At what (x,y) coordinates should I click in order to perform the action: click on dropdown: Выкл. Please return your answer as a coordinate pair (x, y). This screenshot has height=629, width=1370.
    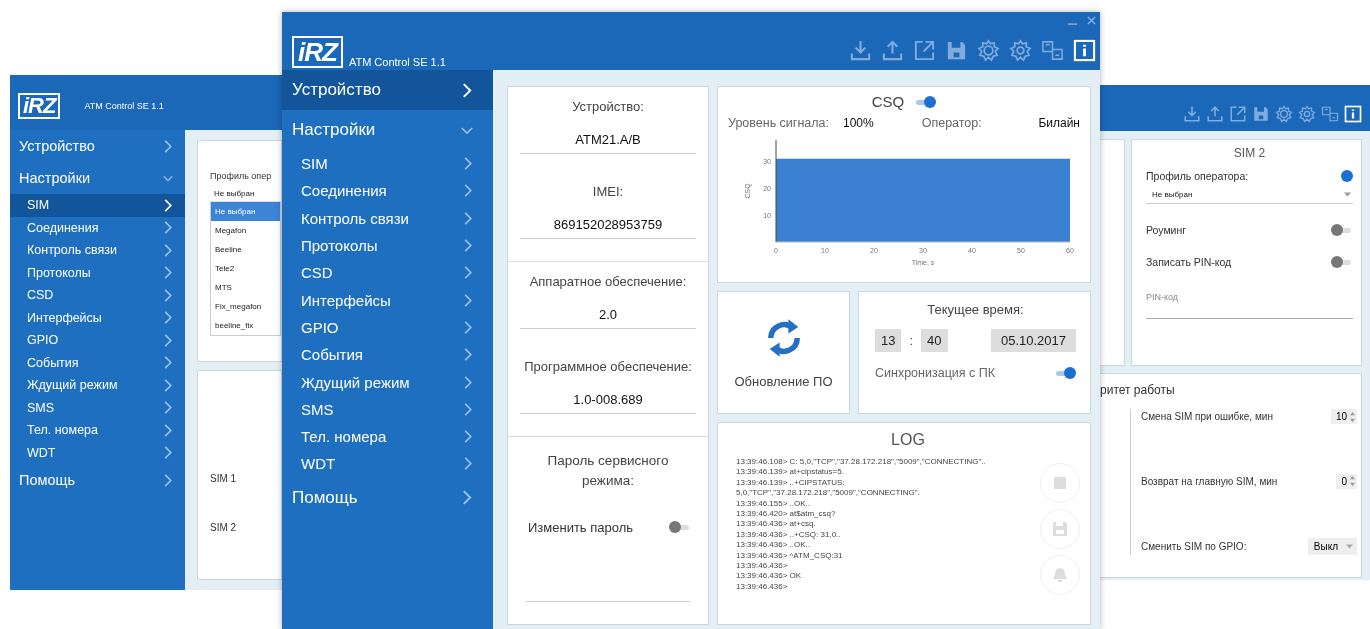
    Looking at the image, I should click on (1332, 546).